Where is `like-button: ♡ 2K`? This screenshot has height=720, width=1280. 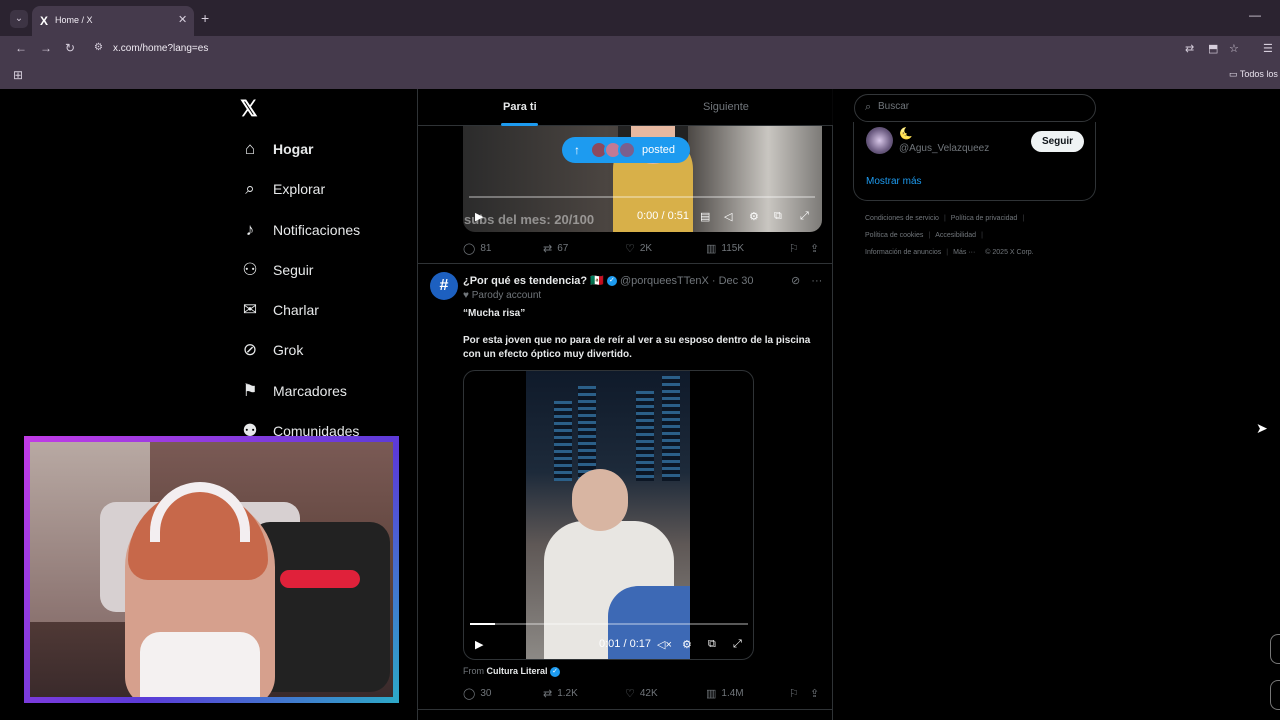
like-button: ♡ 2K is located at coordinates (638, 248).